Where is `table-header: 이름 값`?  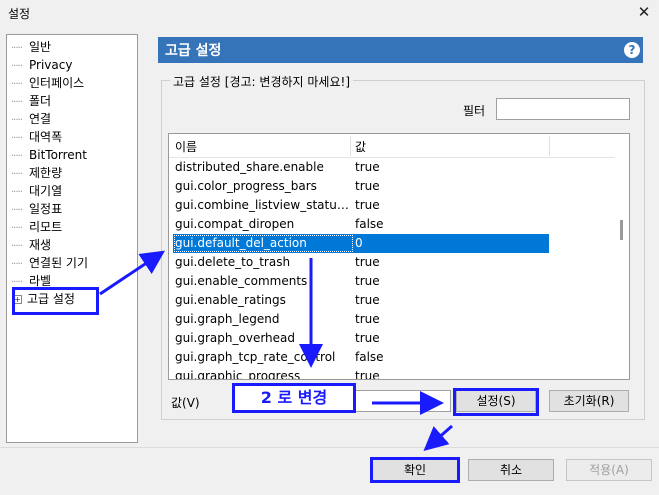 table-header: 이름 값 is located at coordinates (392, 146).